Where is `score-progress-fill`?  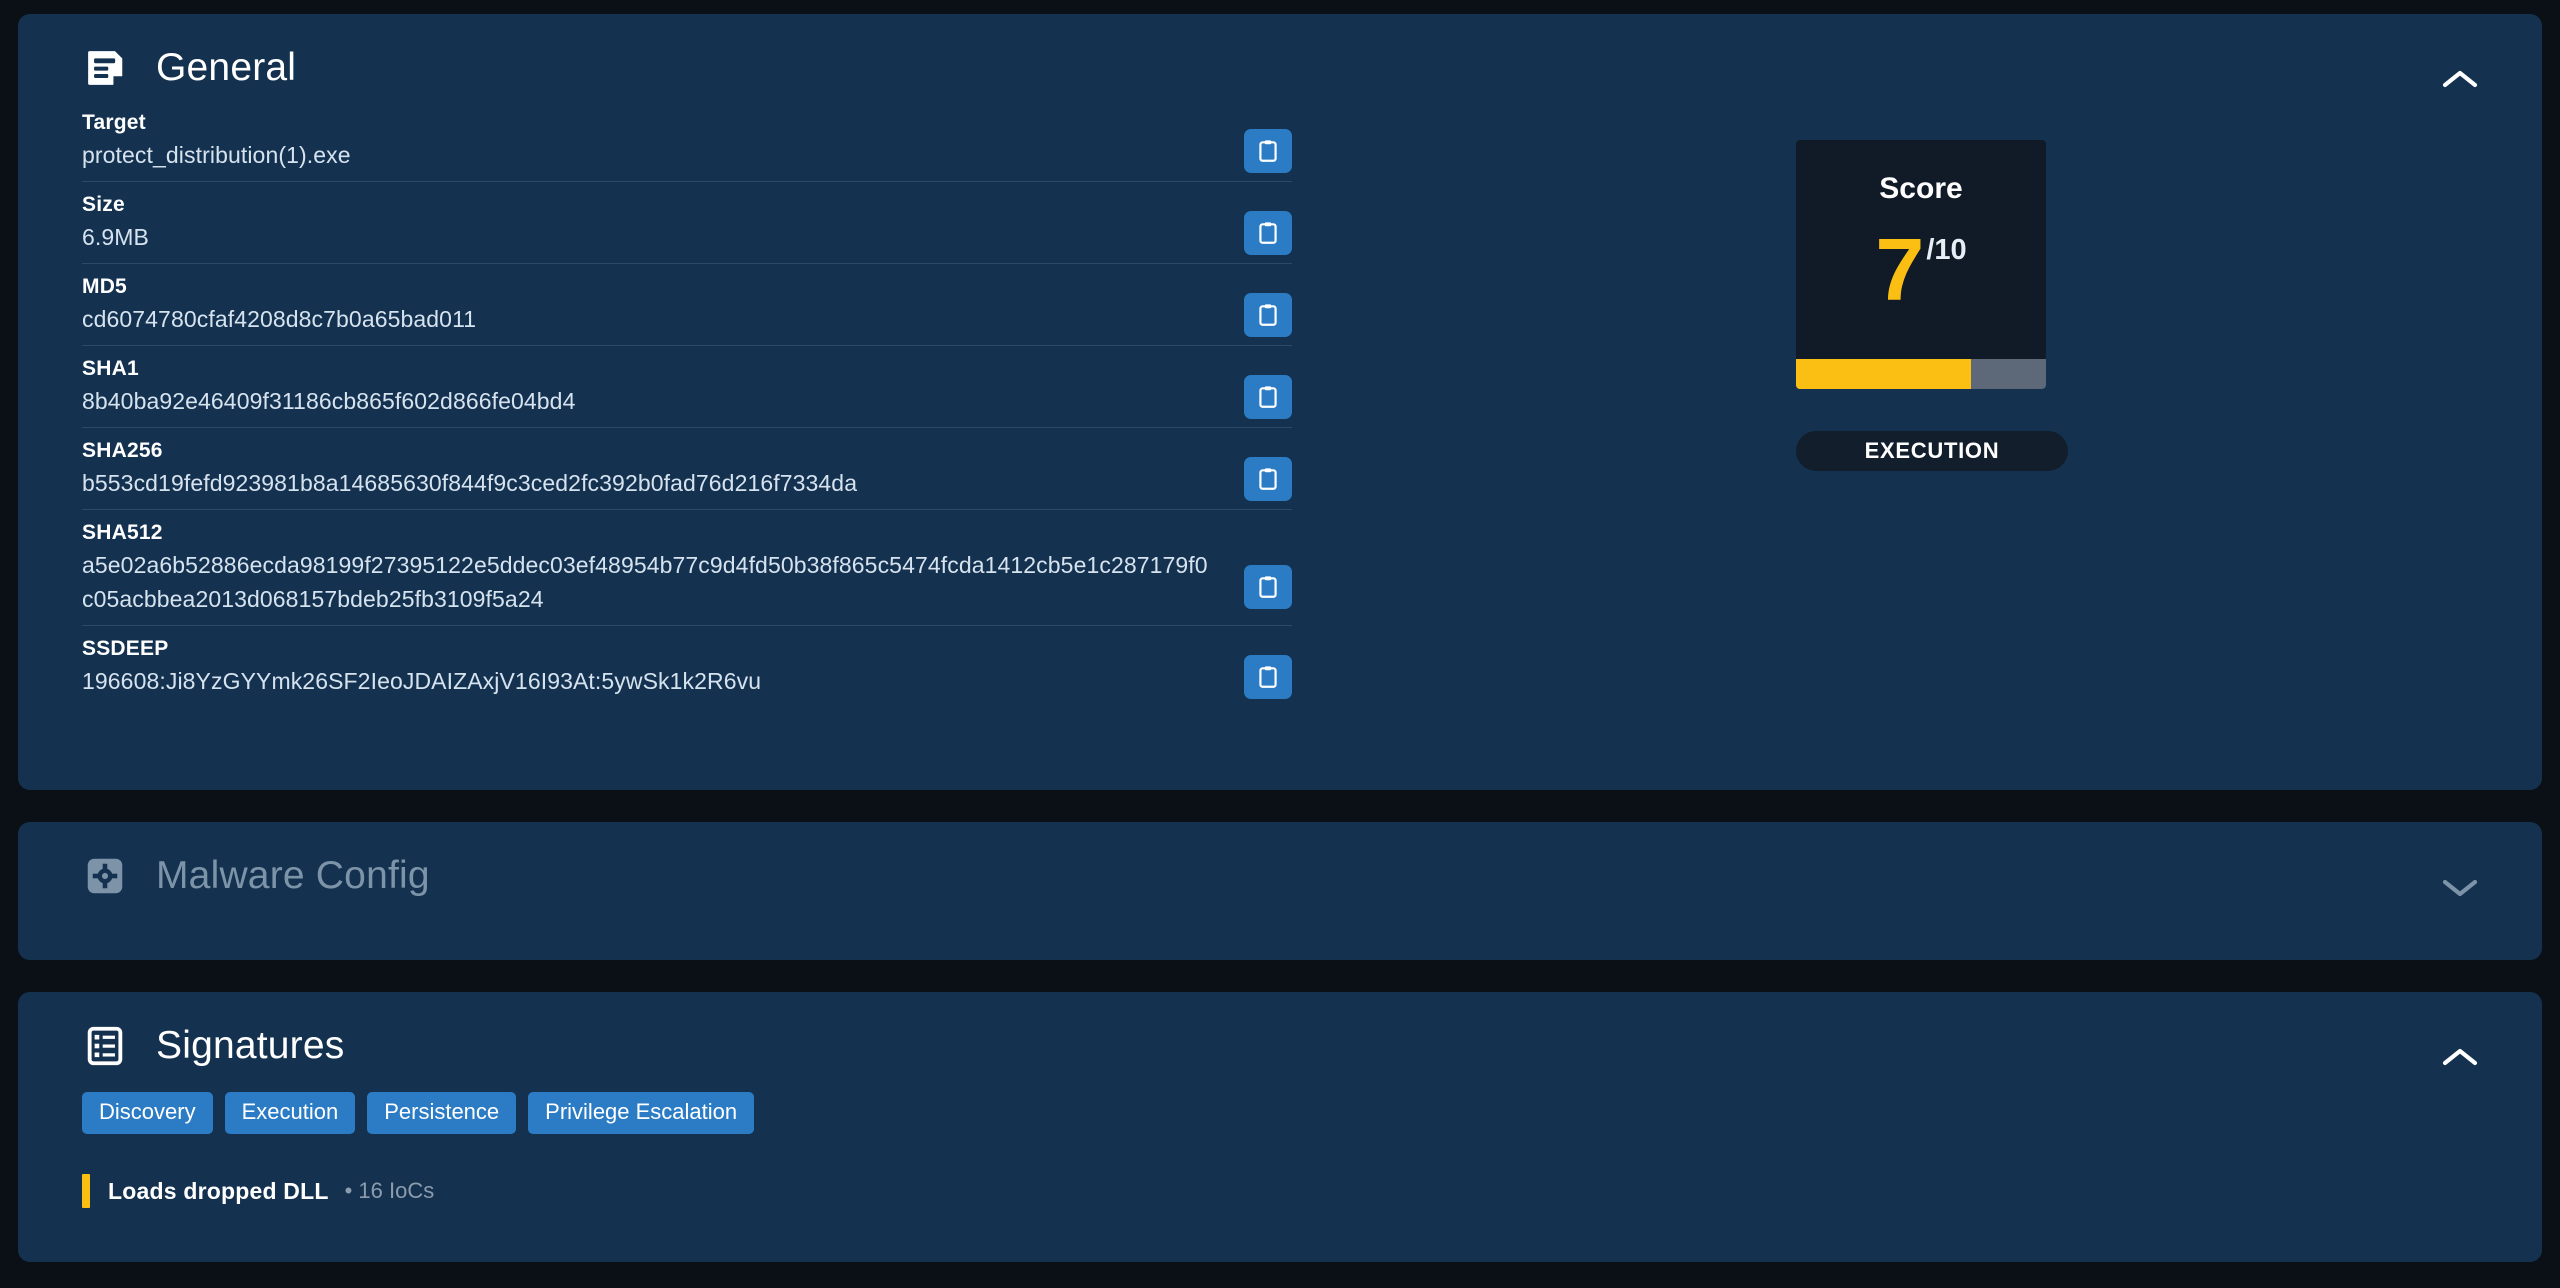 score-progress-fill is located at coordinates (1883, 374).